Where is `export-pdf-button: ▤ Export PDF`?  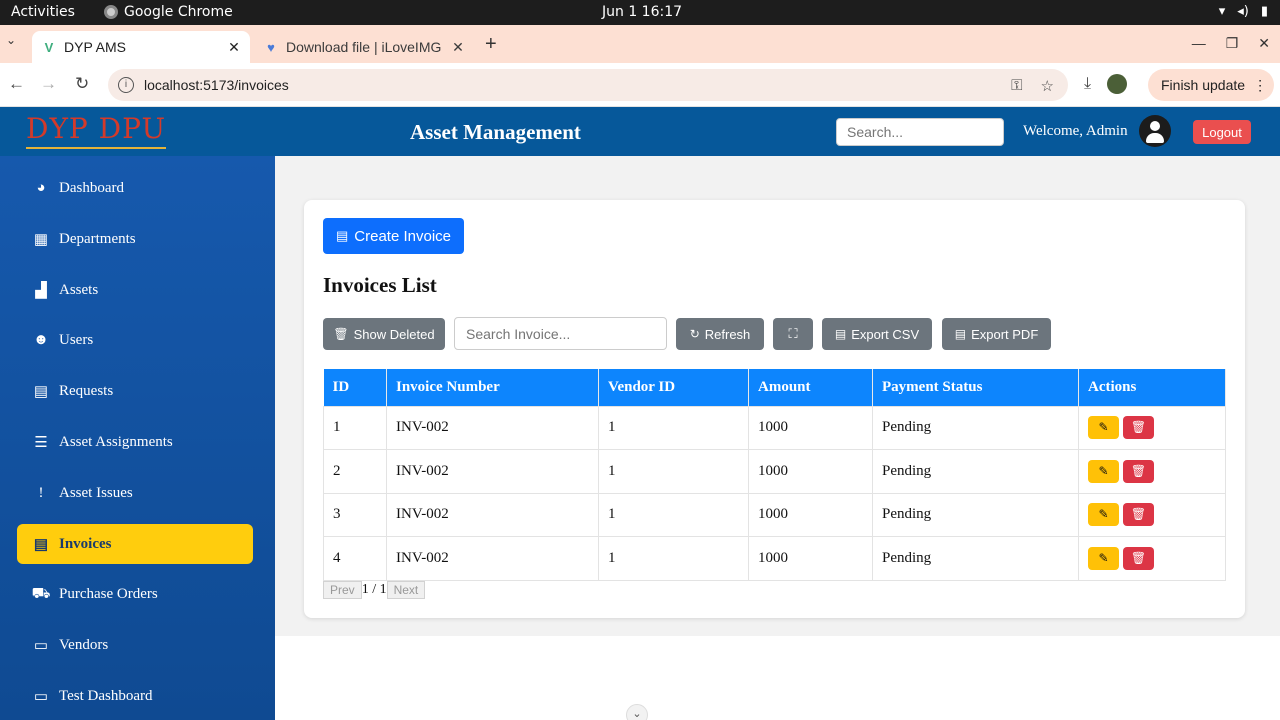 export-pdf-button: ▤ Export PDF is located at coordinates (996, 334).